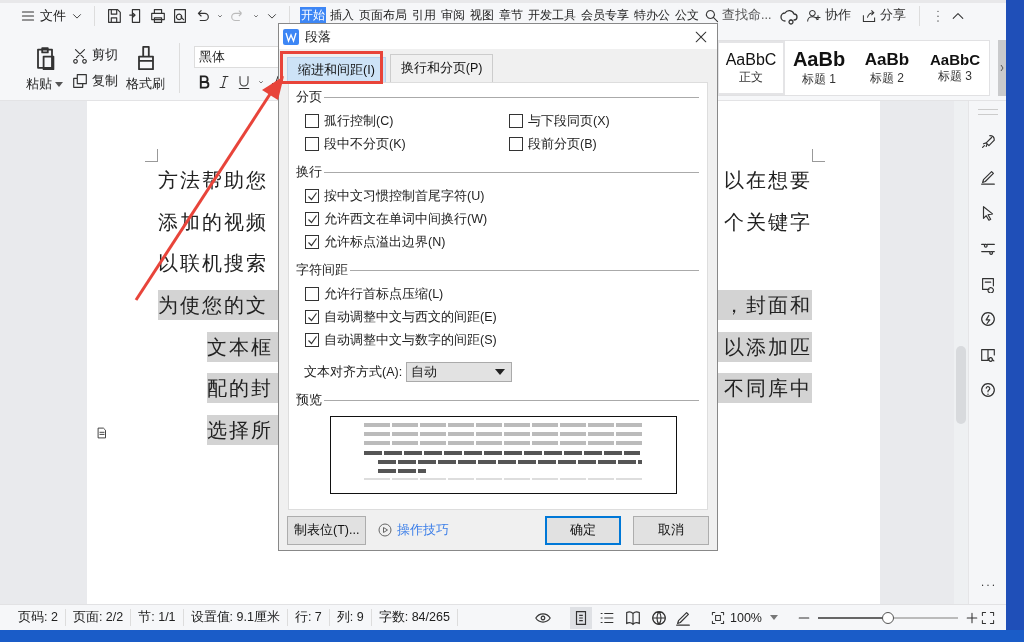 The width and height of the screenshot is (1024, 642). I want to click on paste-button: 粘贴, so click(44, 84).